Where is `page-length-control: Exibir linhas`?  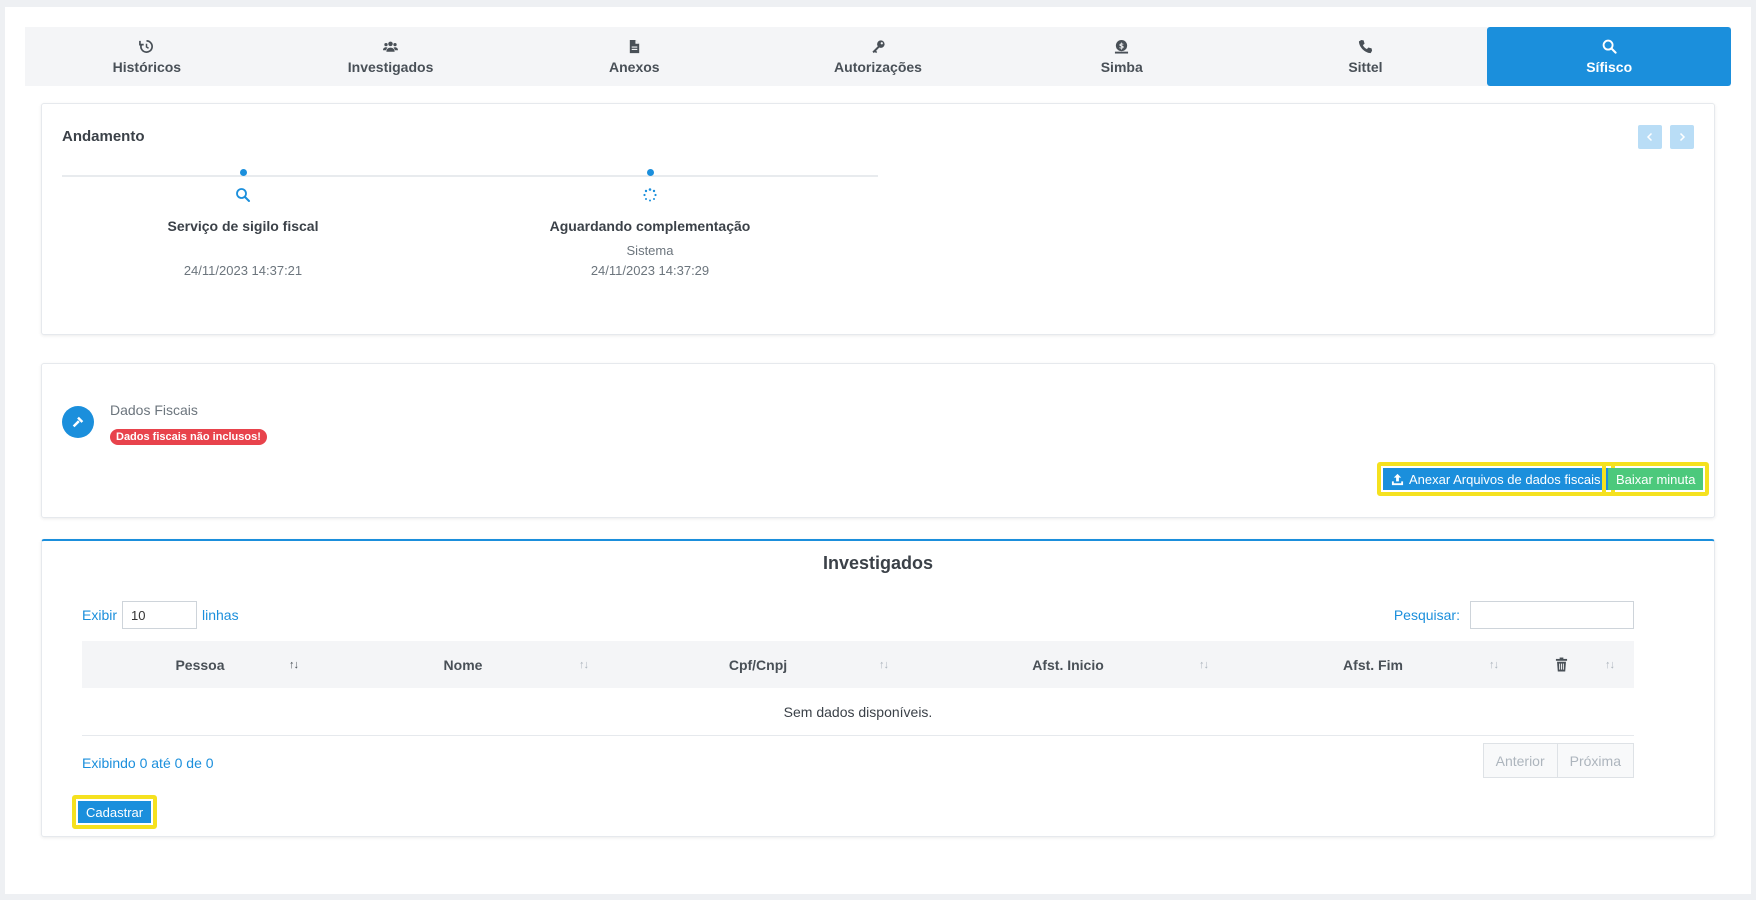
page-length-control: Exibir linhas is located at coordinates (160, 615).